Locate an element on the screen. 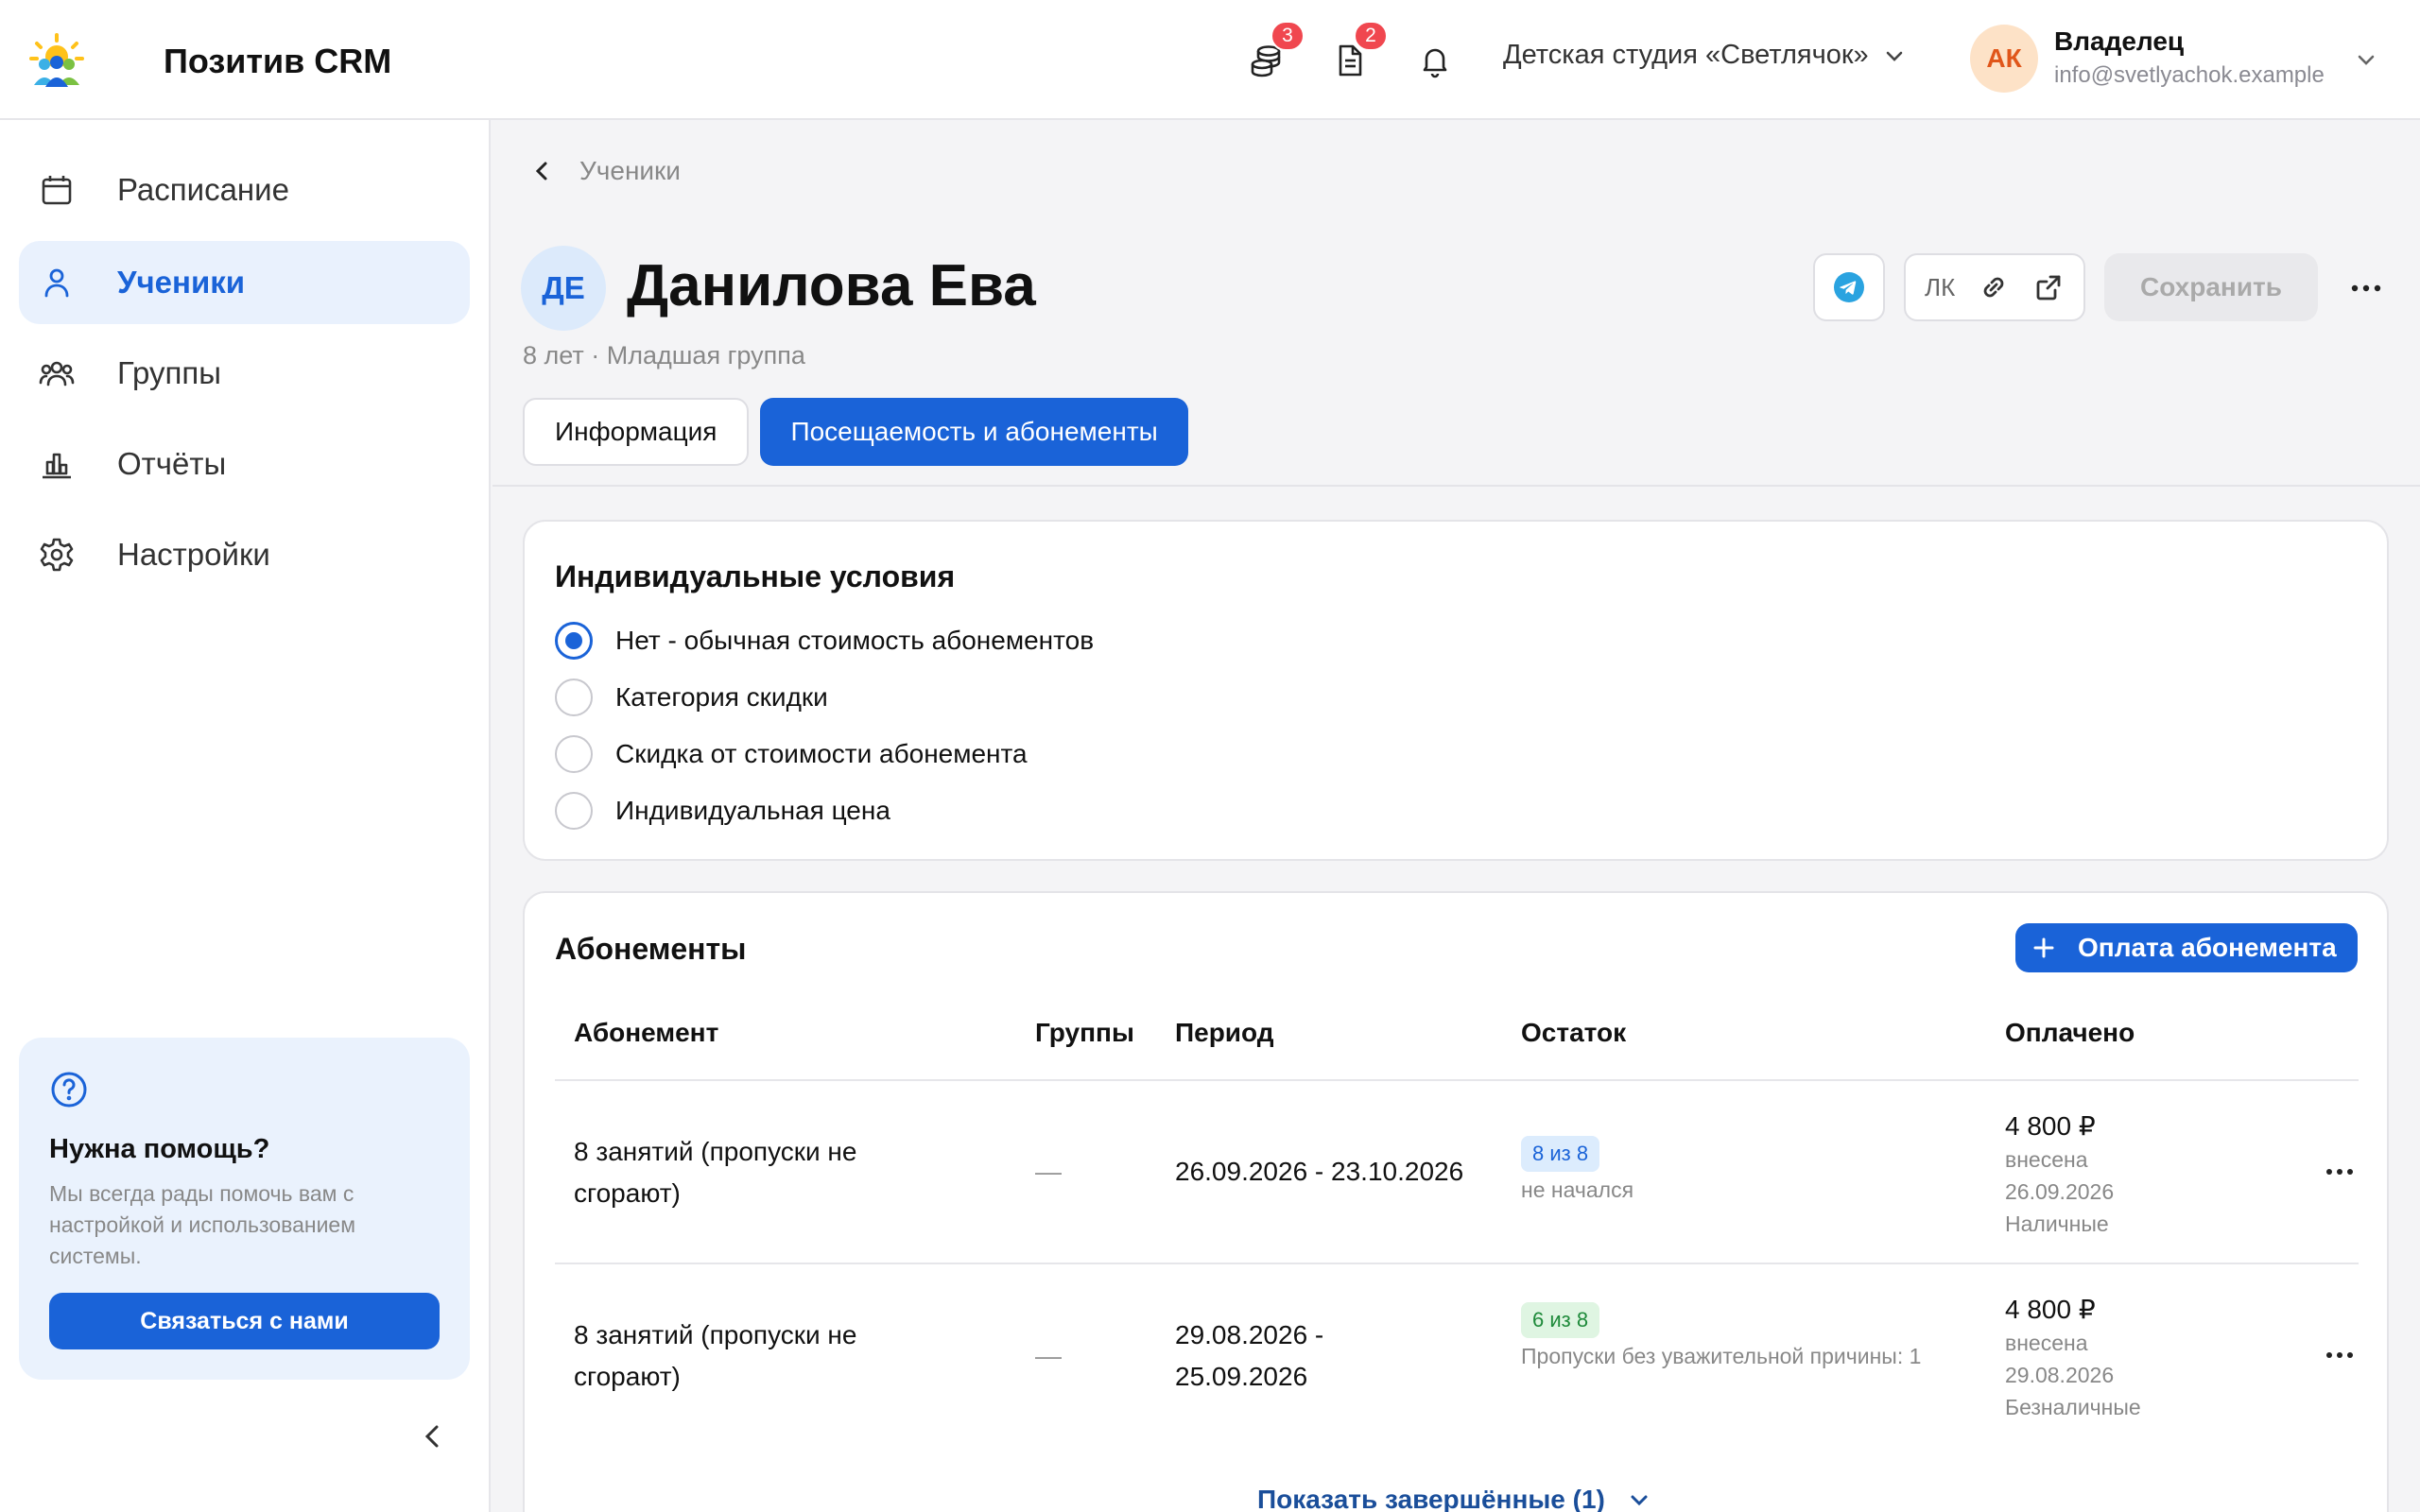  chevron-left-icon is located at coordinates (431, 1436).